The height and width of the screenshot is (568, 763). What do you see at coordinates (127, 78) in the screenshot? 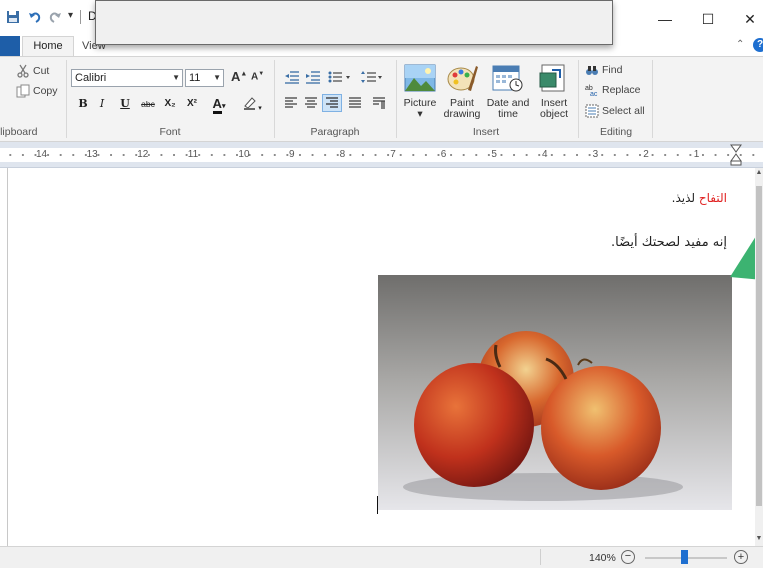
I see `font-family-select: Calibri ▼` at bounding box center [127, 78].